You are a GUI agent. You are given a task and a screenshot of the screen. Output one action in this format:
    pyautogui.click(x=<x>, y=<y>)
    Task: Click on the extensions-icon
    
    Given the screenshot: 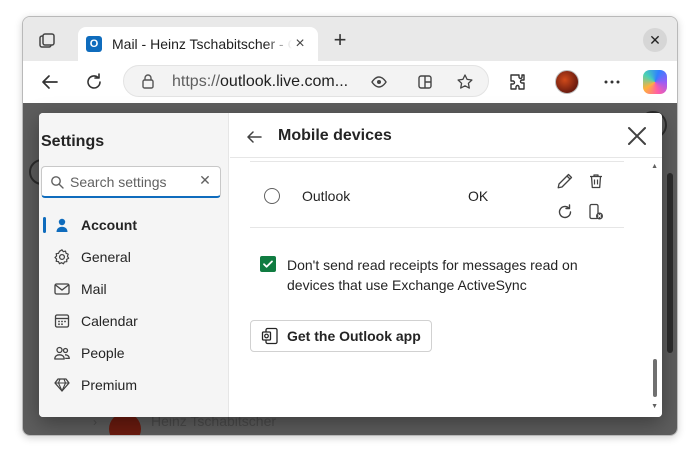 What is the action you would take?
    pyautogui.click(x=518, y=82)
    